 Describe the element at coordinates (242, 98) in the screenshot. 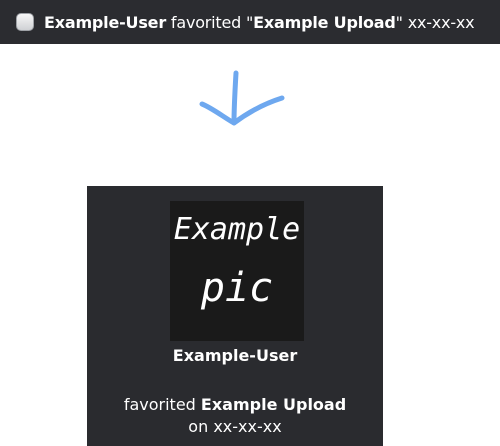

I see `arrow-down-icon` at that location.